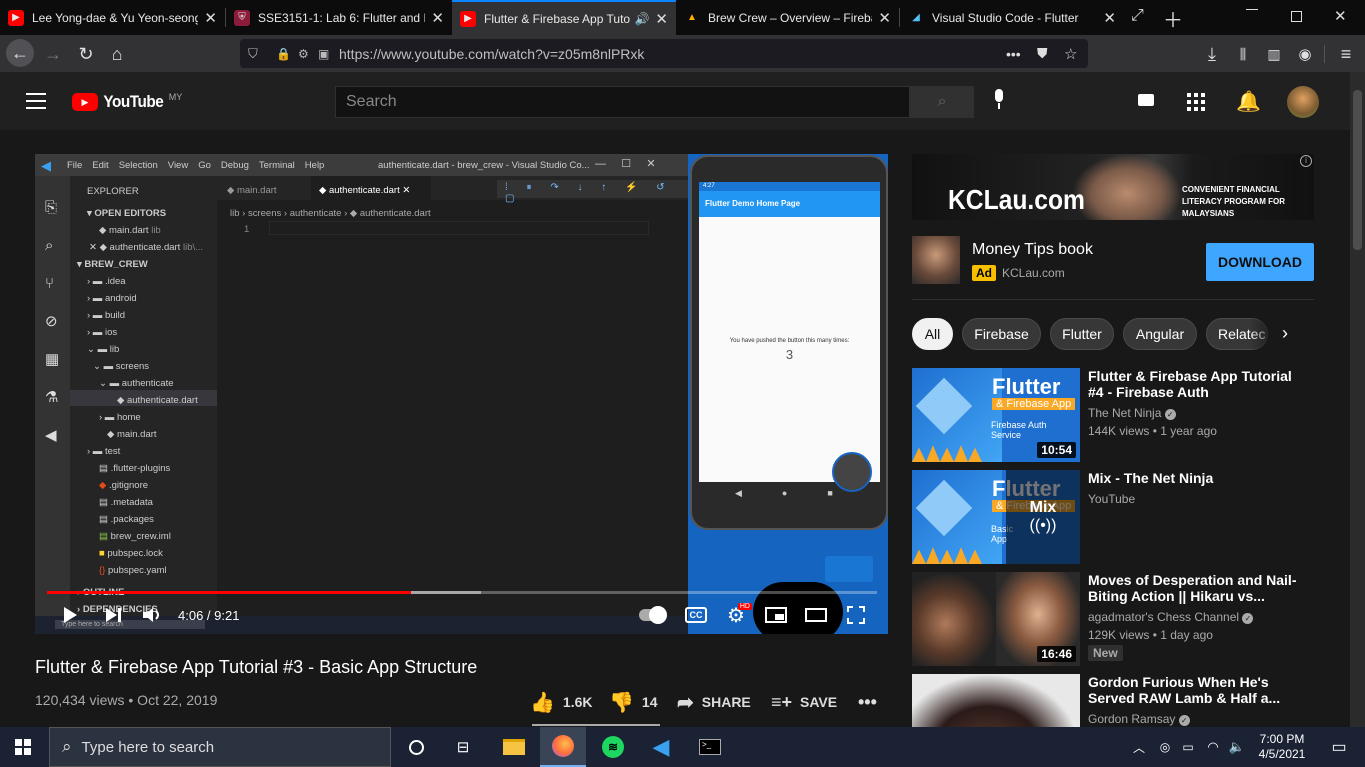  What do you see at coordinates (1042, 53) in the screenshot?
I see `pocket-icon: ⛊` at bounding box center [1042, 53].